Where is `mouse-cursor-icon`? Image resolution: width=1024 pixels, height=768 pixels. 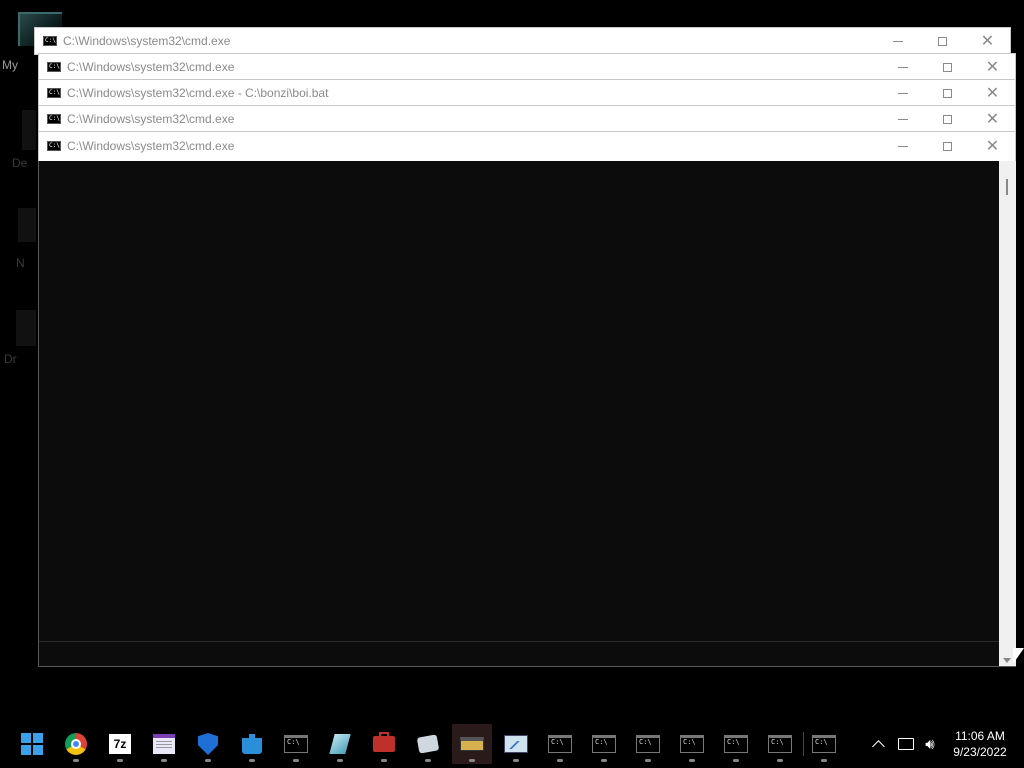 mouse-cursor-icon is located at coordinates (1018, 656).